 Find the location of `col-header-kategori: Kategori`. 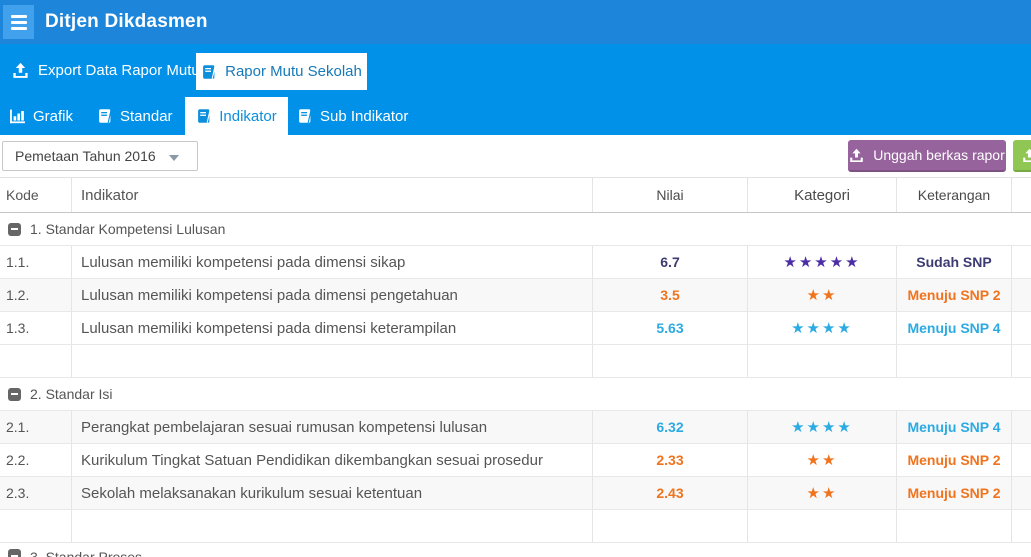

col-header-kategori: Kategori is located at coordinates (822, 195).